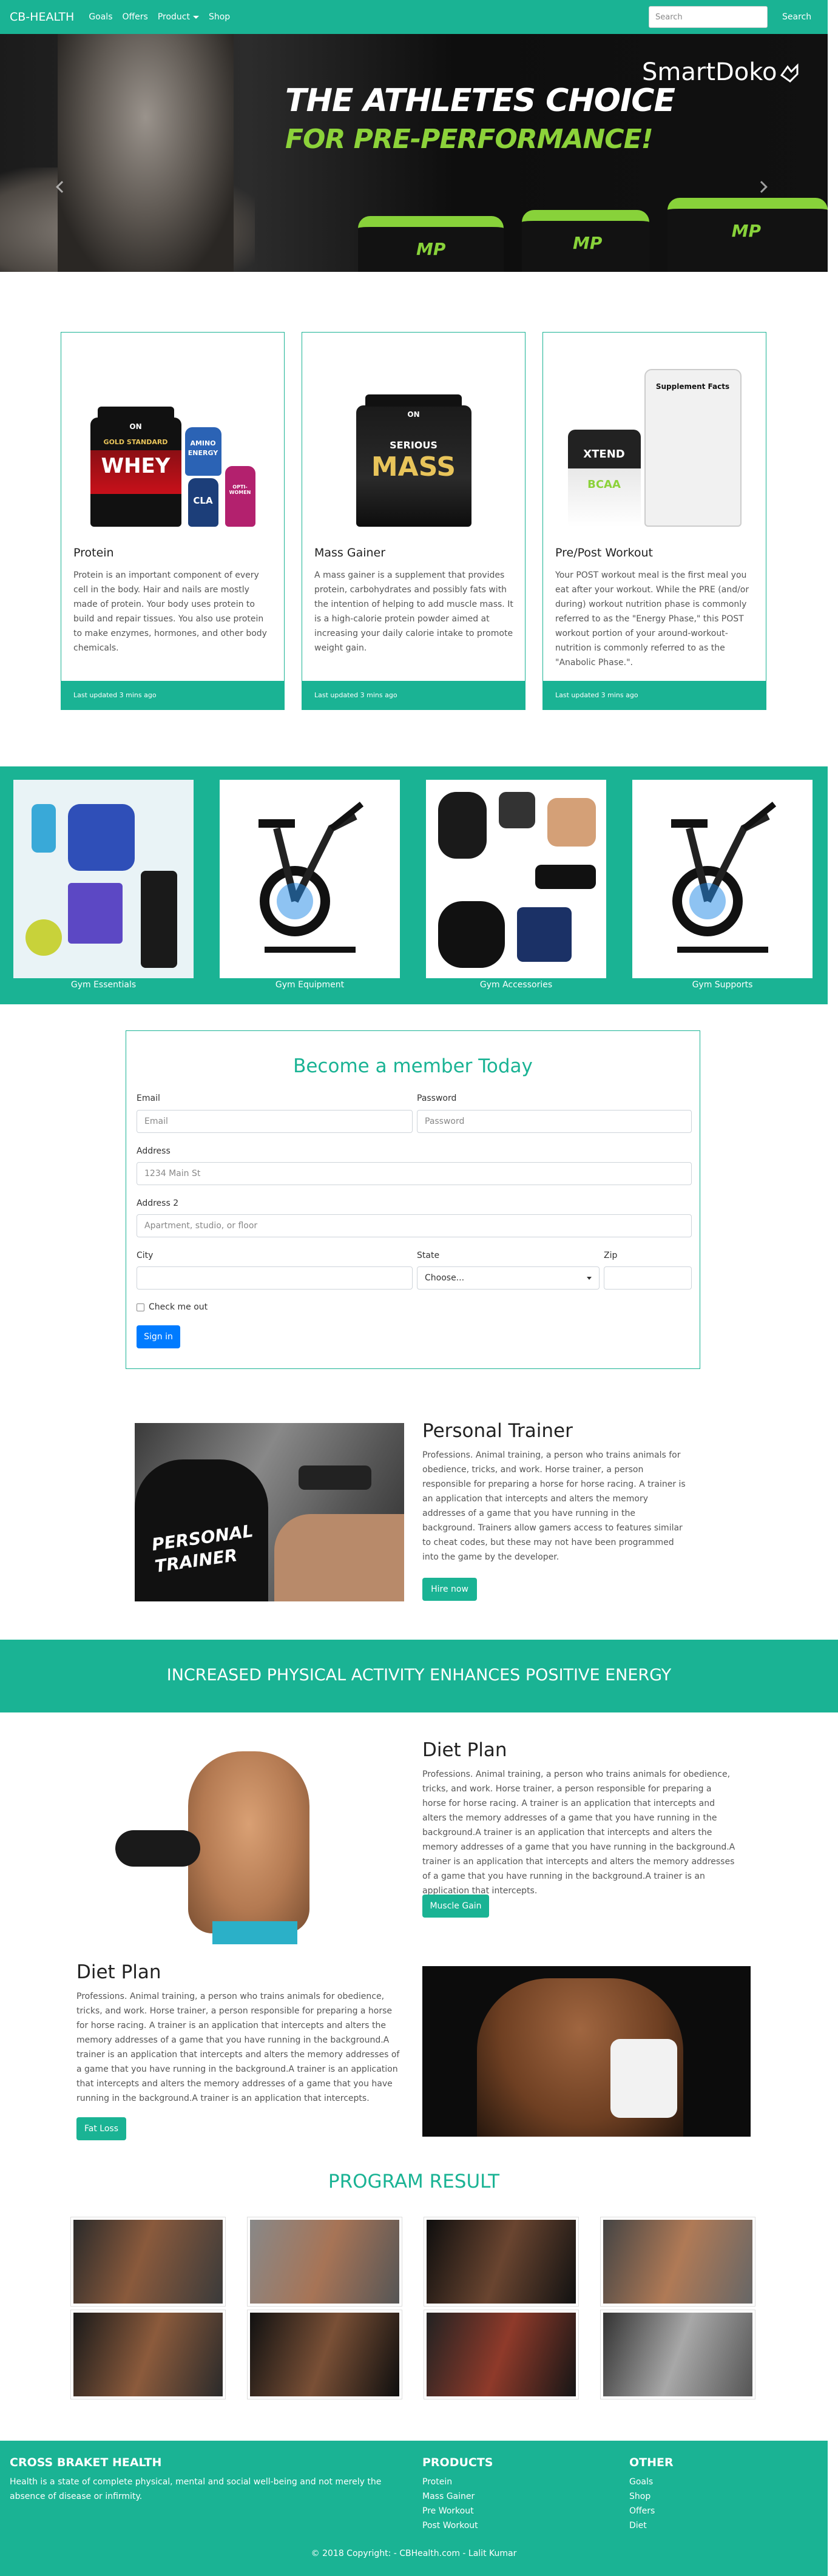  What do you see at coordinates (648, 1278) in the screenshot?
I see `zip-field` at bounding box center [648, 1278].